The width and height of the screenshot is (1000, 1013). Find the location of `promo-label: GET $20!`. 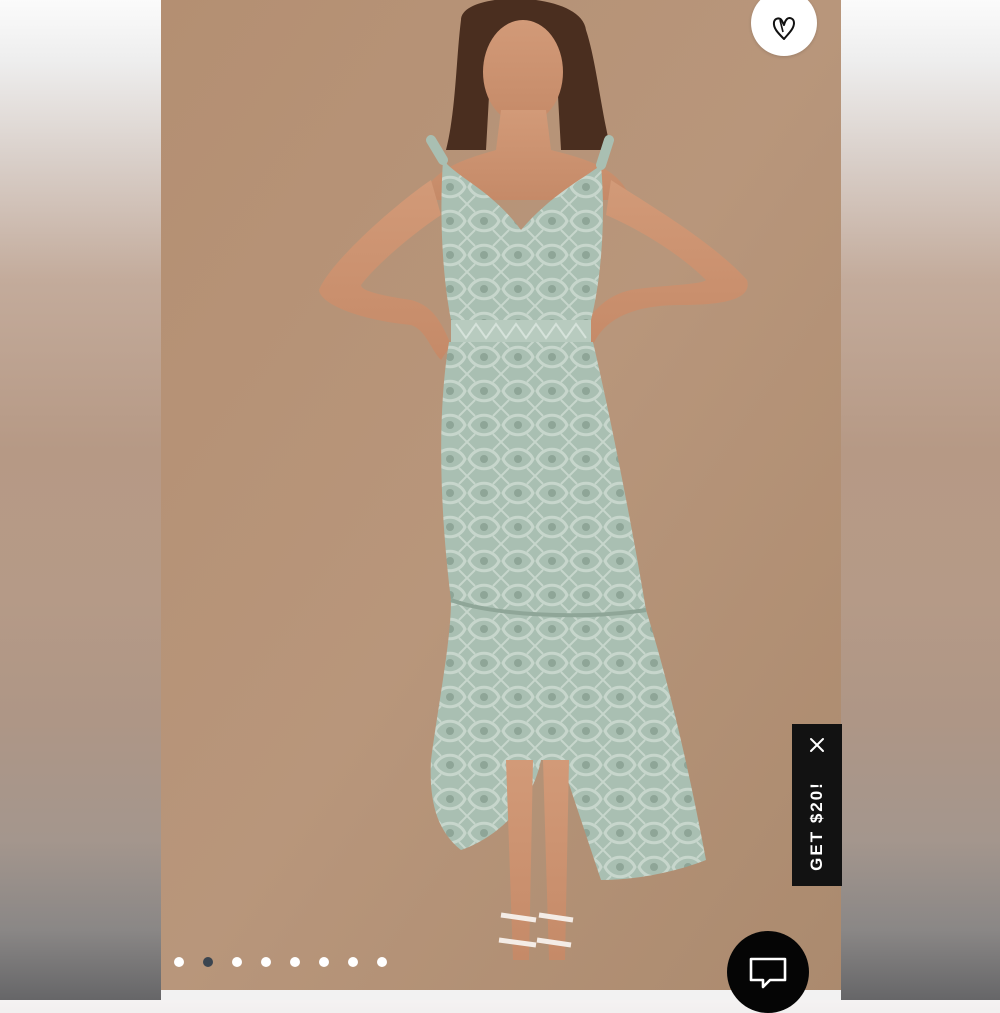

promo-label: GET $20! is located at coordinates (817, 826).